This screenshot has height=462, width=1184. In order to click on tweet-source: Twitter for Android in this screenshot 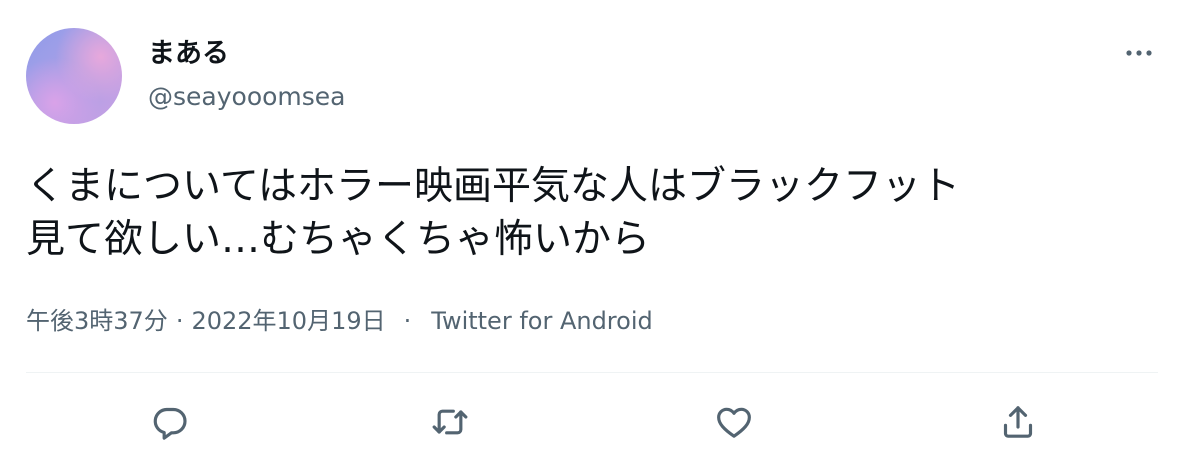, I will do `click(541, 321)`.